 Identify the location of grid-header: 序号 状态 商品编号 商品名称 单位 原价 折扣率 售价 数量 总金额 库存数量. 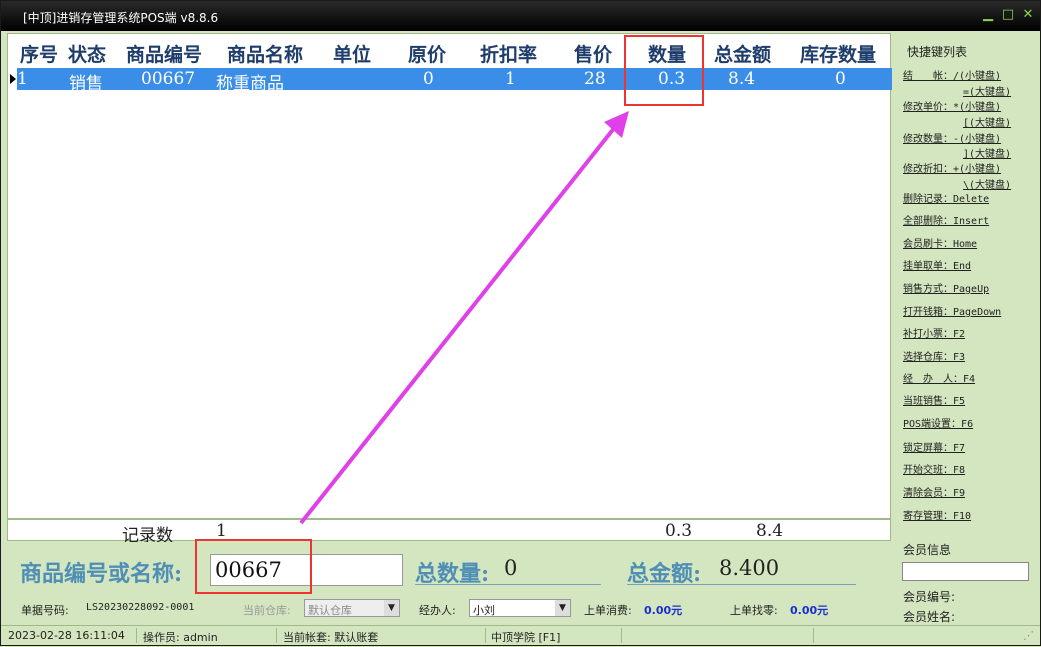
(449, 51).